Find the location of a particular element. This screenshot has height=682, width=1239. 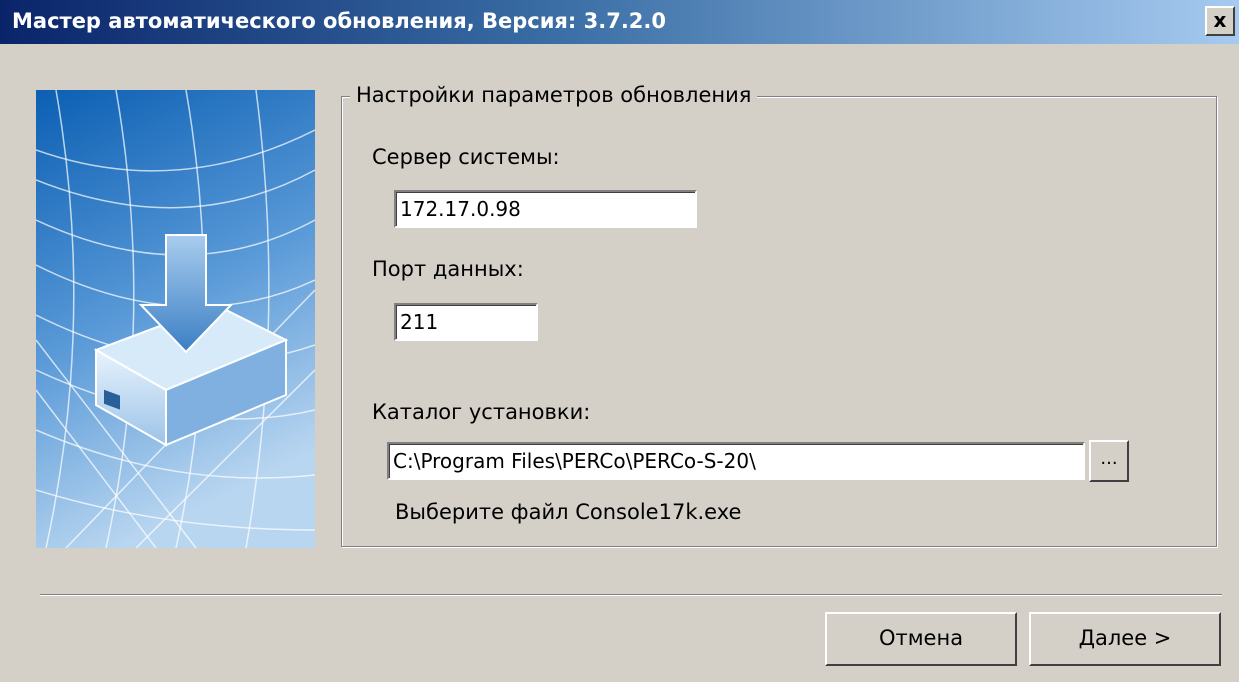

footer-separator is located at coordinates (631, 595).